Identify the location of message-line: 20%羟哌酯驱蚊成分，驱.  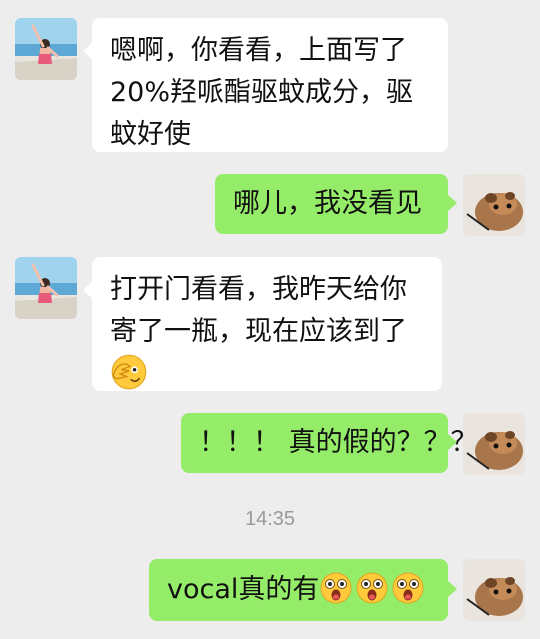
(262, 92).